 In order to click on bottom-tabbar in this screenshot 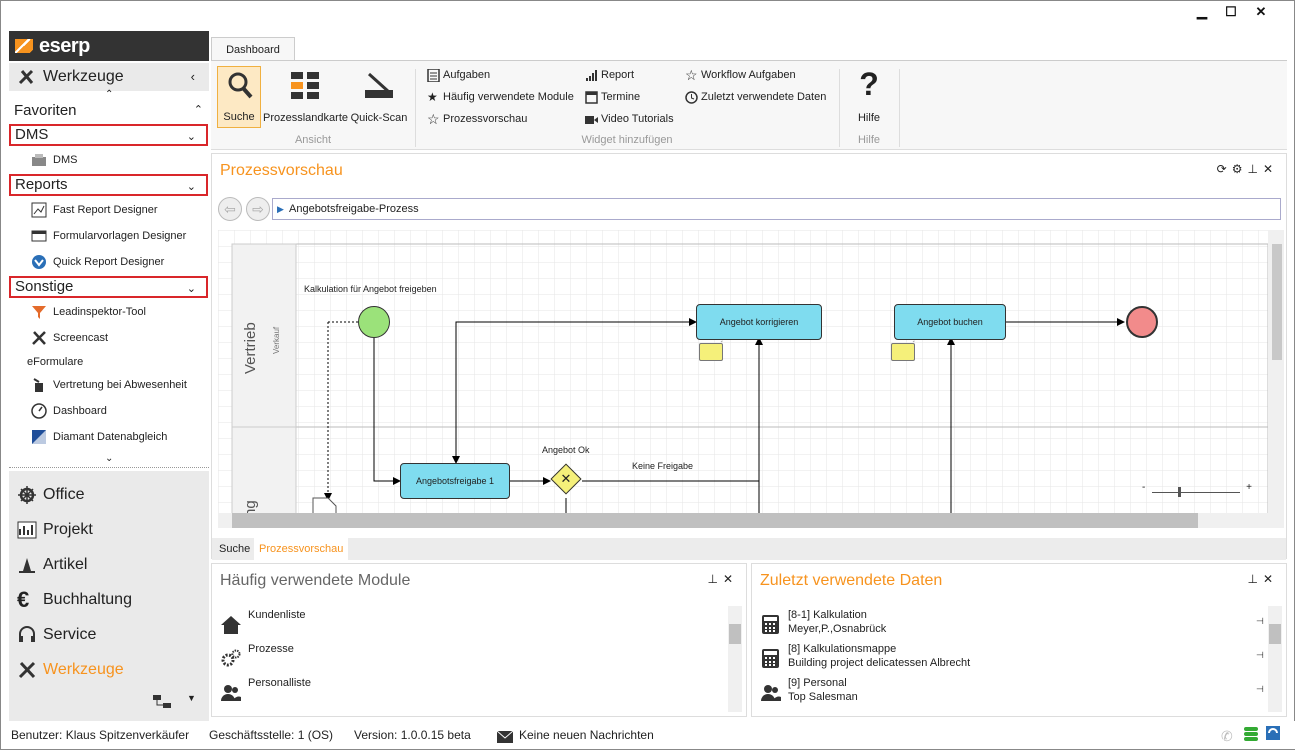, I will do `click(749, 549)`.